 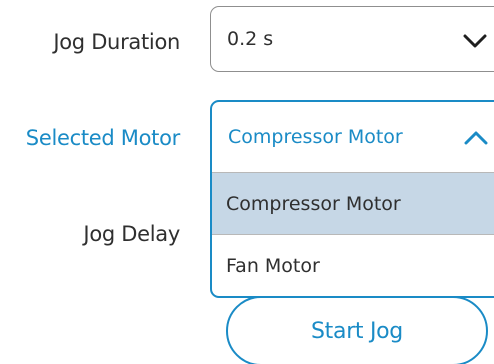 I want to click on motor-option-fan: Fan Motor, so click(x=353, y=265).